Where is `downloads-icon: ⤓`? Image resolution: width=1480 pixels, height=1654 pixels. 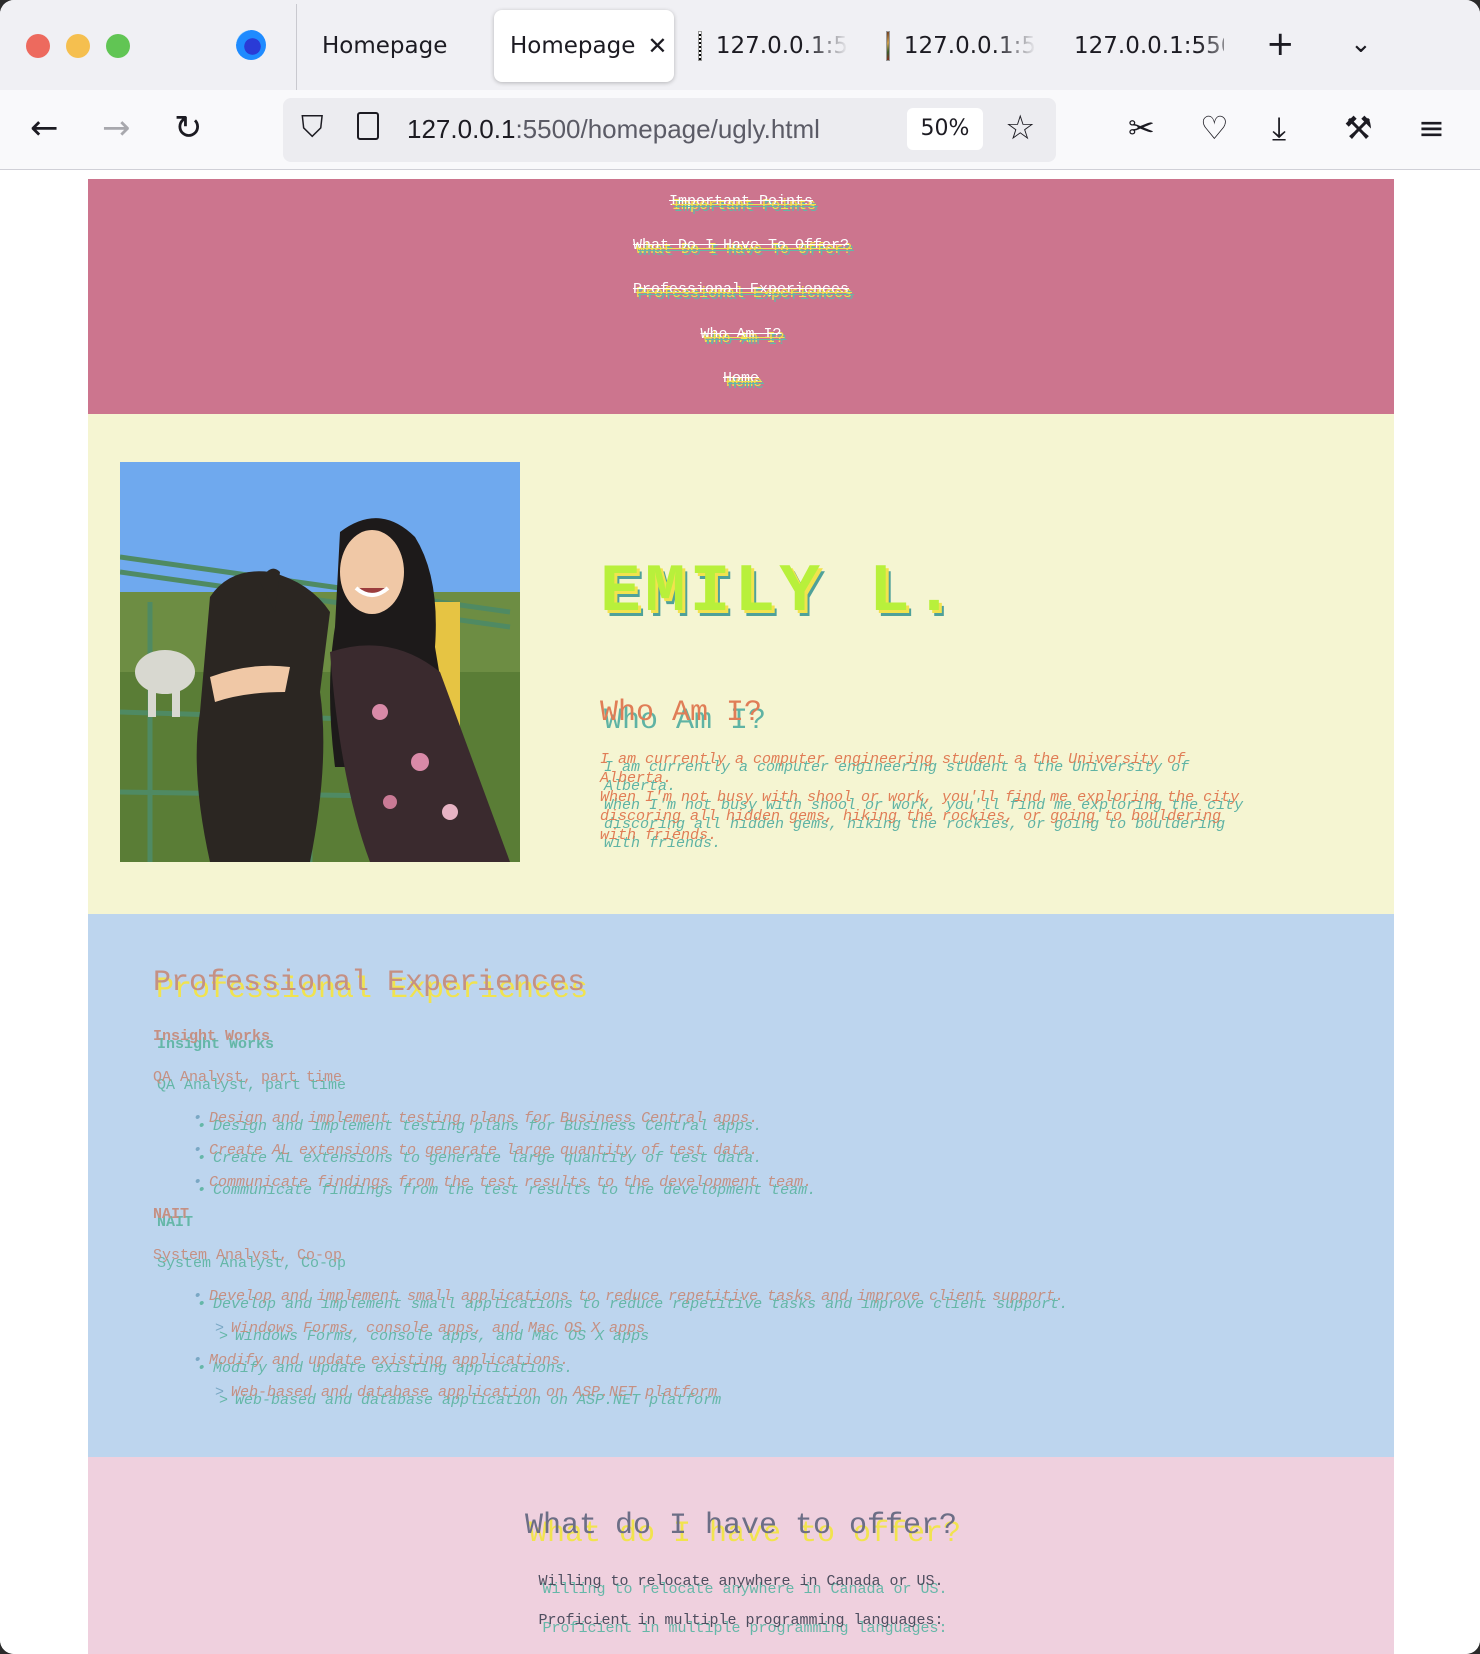
downloads-icon: ⤓ is located at coordinates (1279, 128).